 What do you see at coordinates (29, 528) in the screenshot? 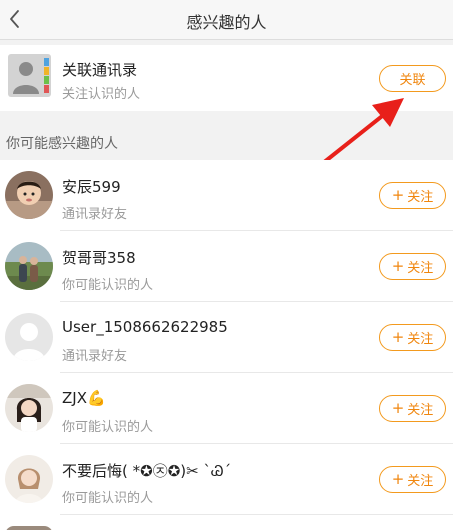
I see `avatar` at bounding box center [29, 528].